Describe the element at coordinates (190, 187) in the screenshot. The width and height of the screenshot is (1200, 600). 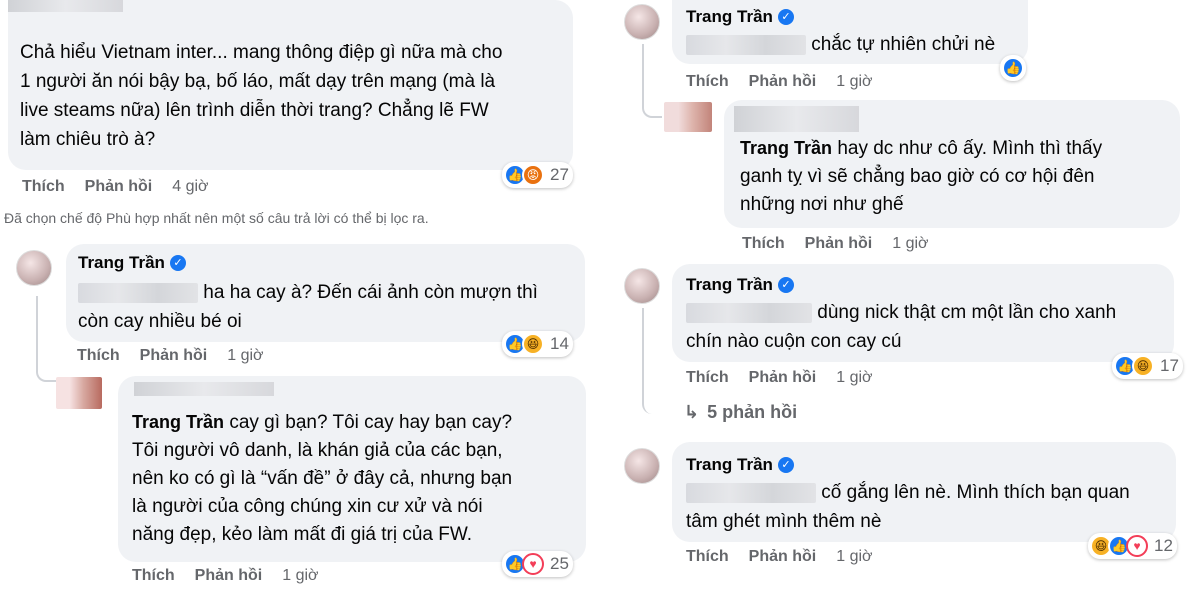
I see `timestamp: 4 giờ` at that location.